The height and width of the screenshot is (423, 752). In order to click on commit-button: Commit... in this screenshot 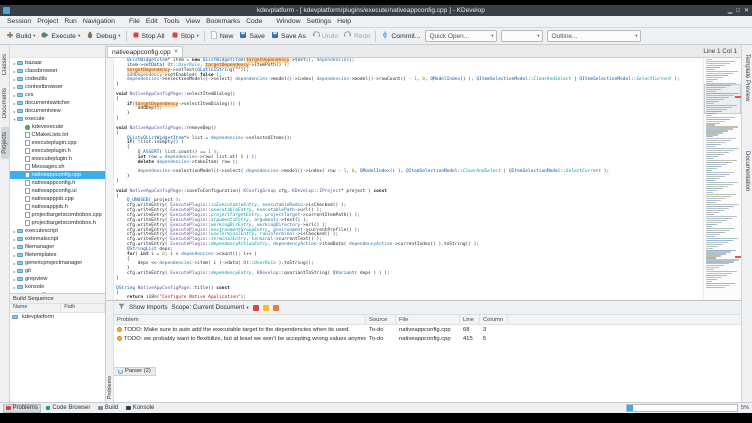, I will do `click(400, 36)`.